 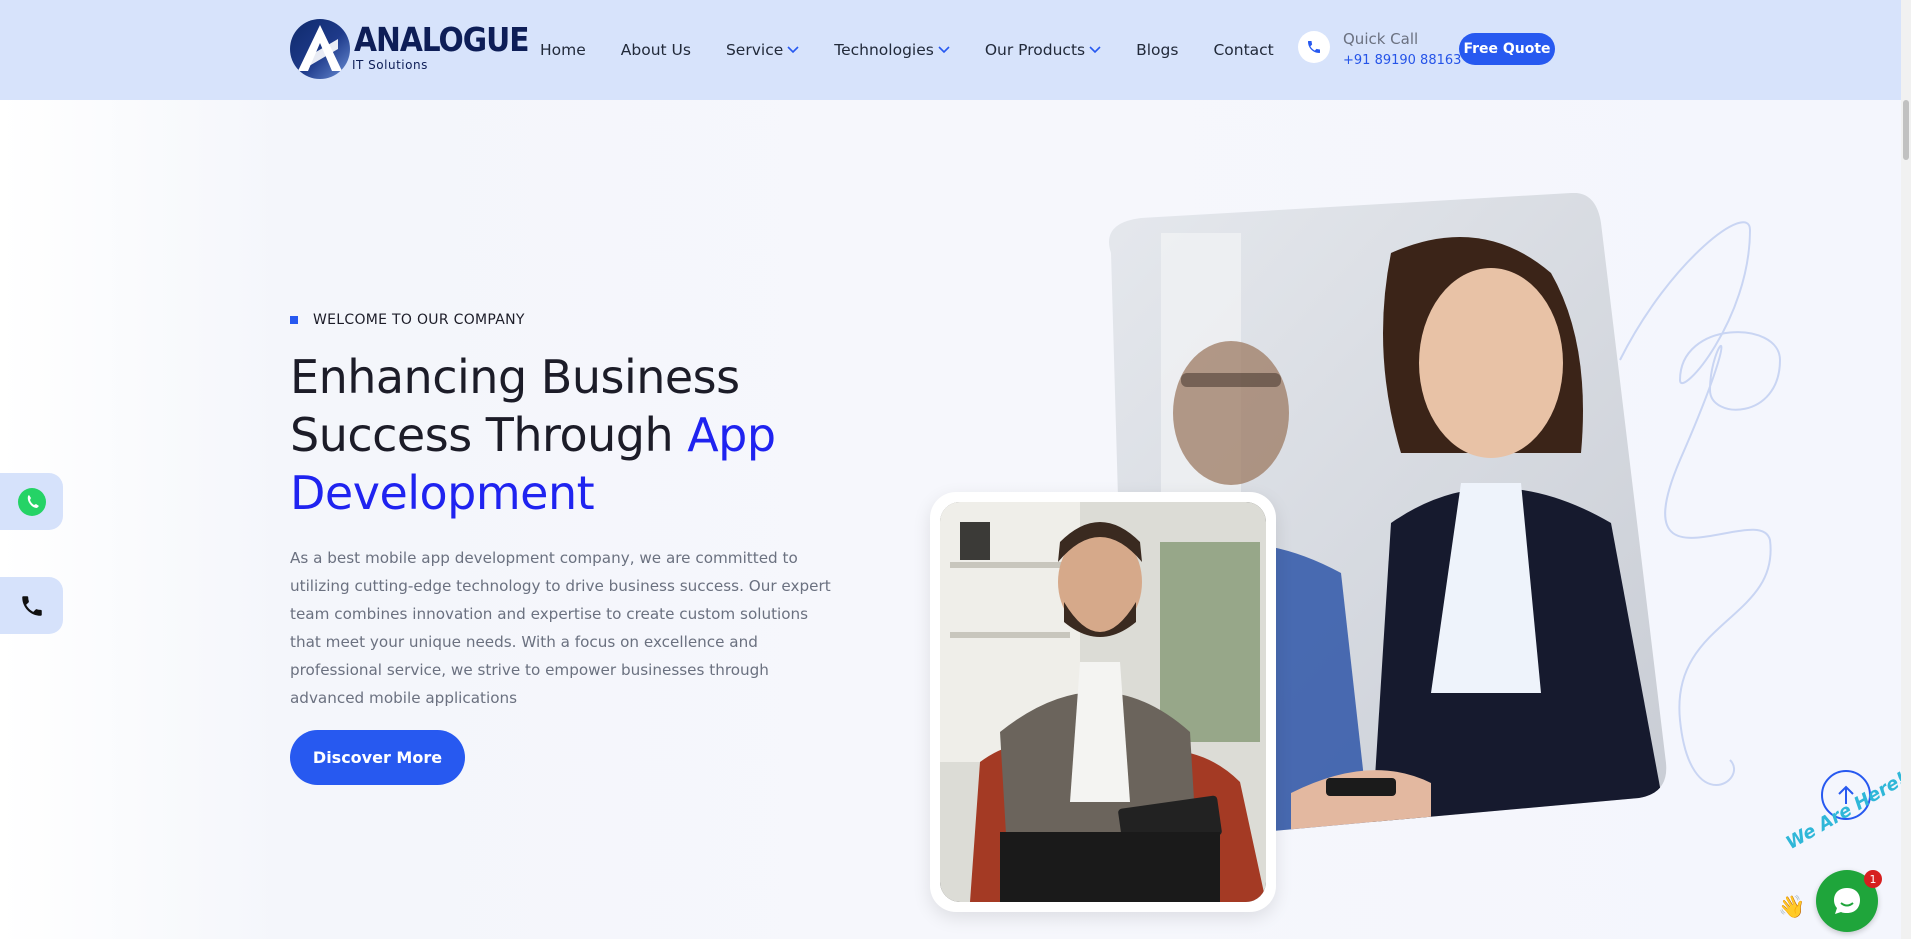 I want to click on whatsapp-icon, so click(x=31, y=501).